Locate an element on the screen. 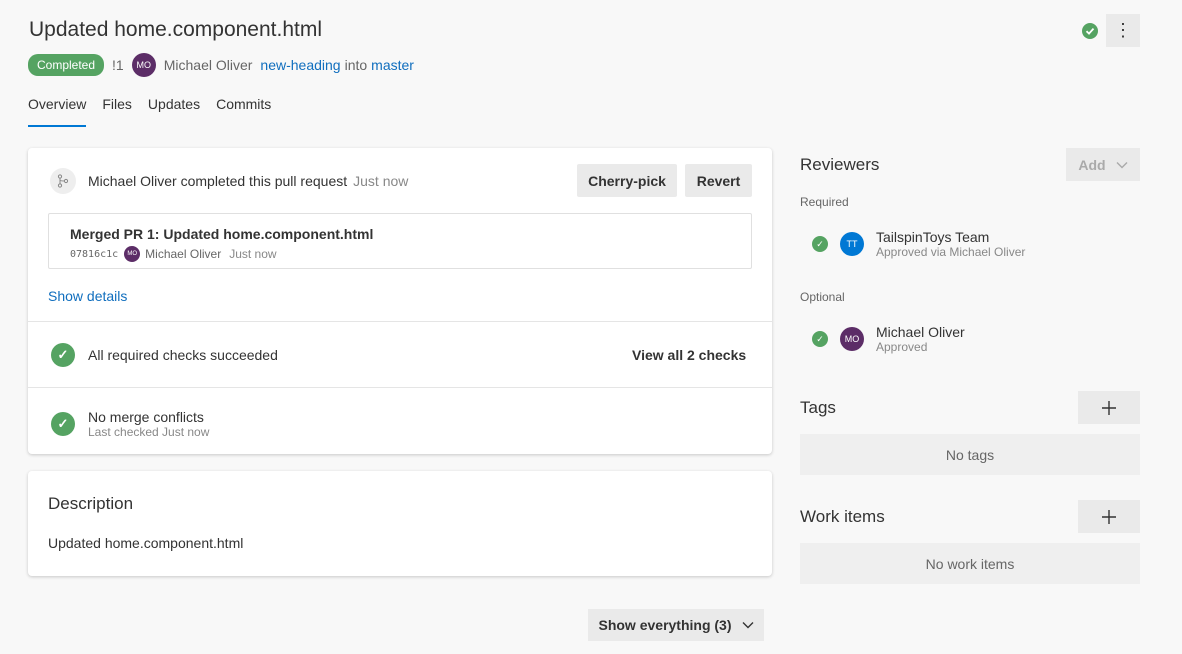  required-checks-row: ✓ All required checks succeeded is located at coordinates (164, 355).